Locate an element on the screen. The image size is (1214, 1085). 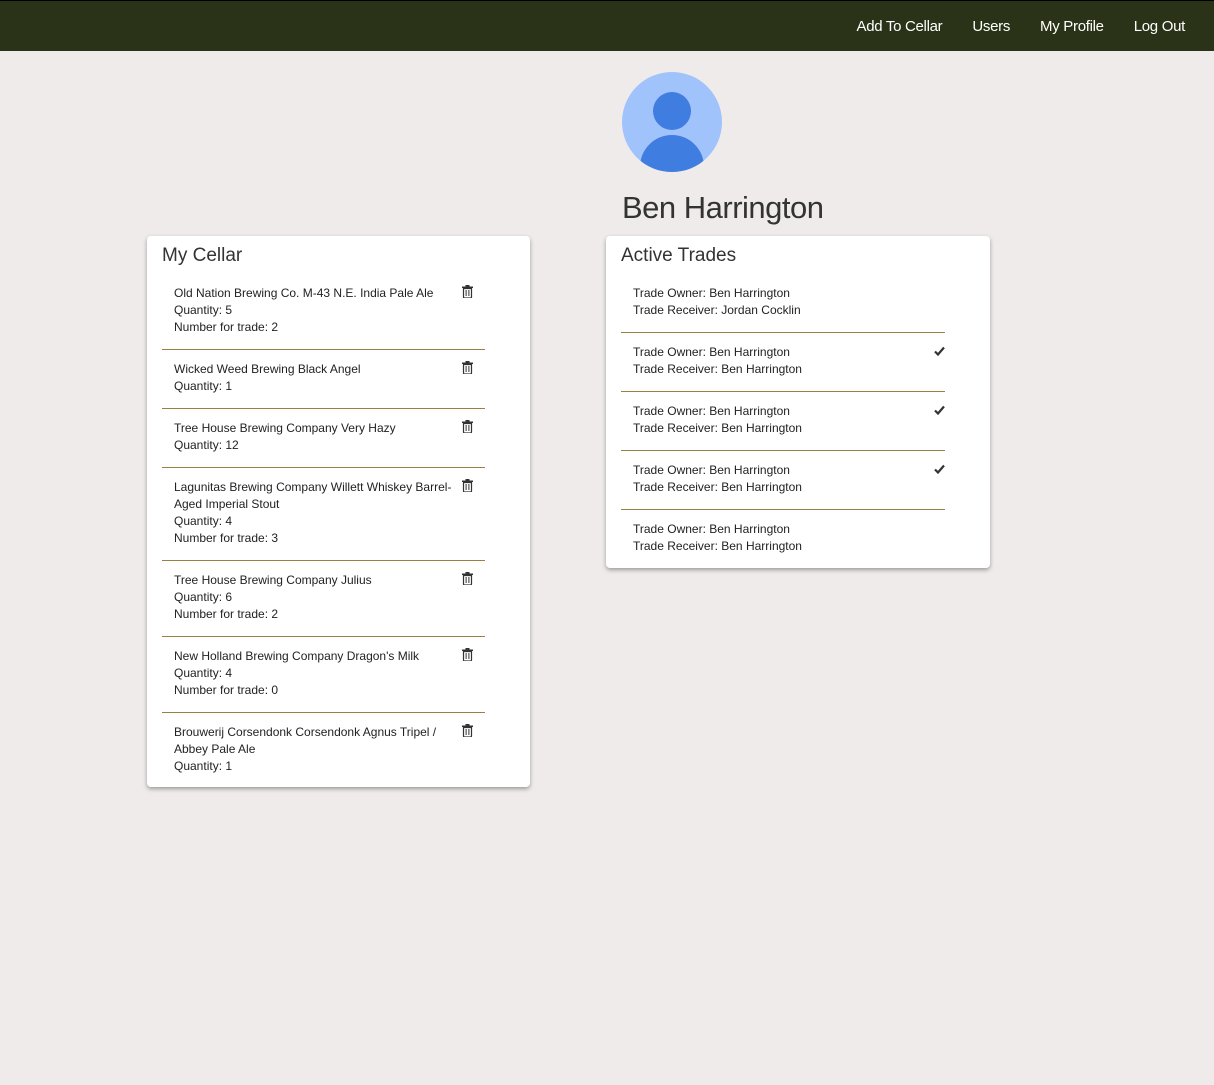
cellar-item-trade: Number for trade: 3 is located at coordinates (226, 538).